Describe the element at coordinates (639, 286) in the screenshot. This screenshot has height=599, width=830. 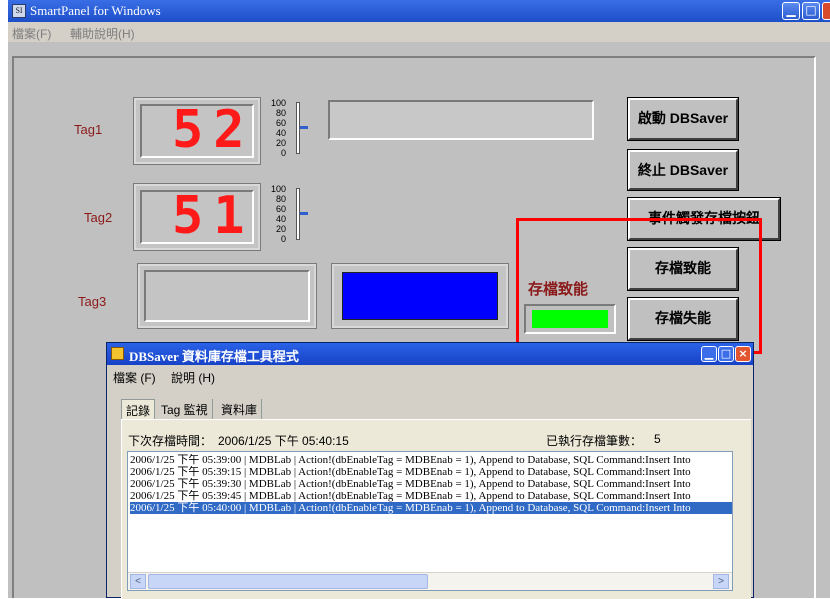
I see `highlight-frame` at that location.